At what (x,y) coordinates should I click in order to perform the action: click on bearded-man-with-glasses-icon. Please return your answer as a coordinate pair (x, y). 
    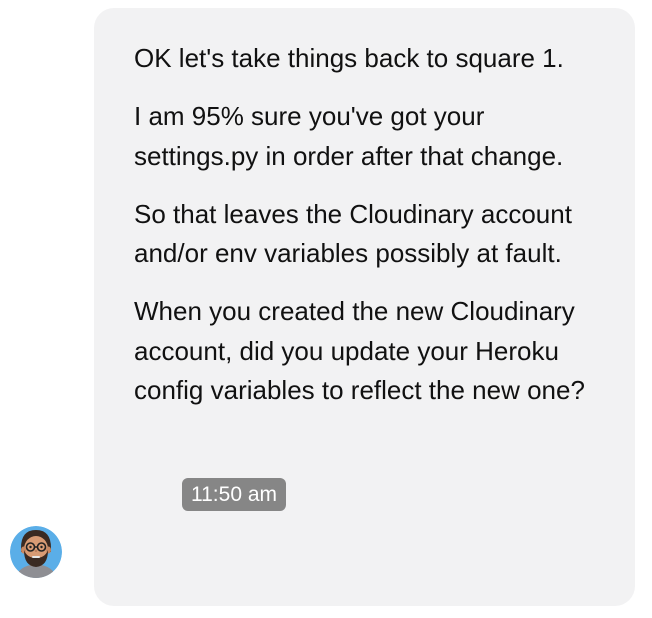
    Looking at the image, I should click on (36, 552).